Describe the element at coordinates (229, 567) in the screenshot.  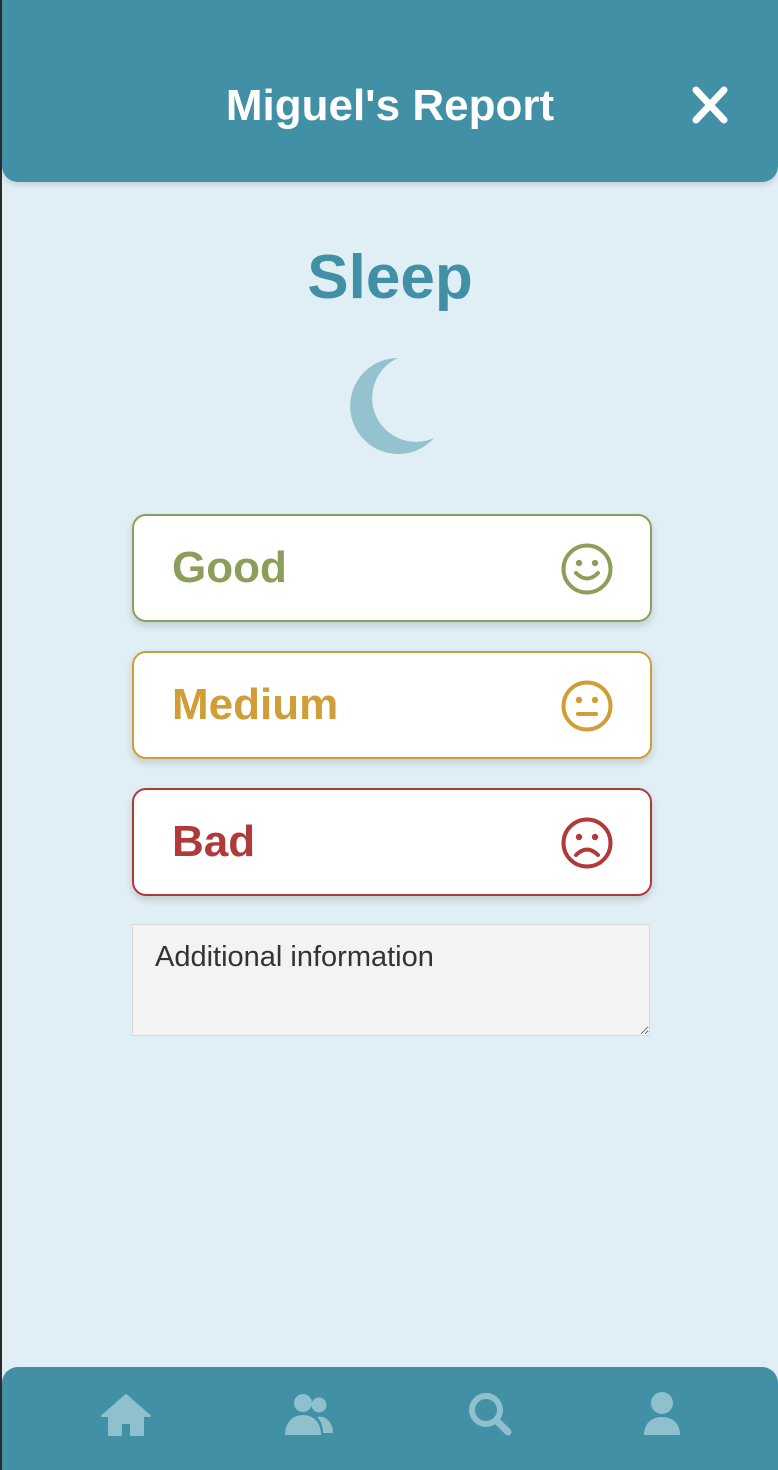
I see `option-good-label: Good` at that location.